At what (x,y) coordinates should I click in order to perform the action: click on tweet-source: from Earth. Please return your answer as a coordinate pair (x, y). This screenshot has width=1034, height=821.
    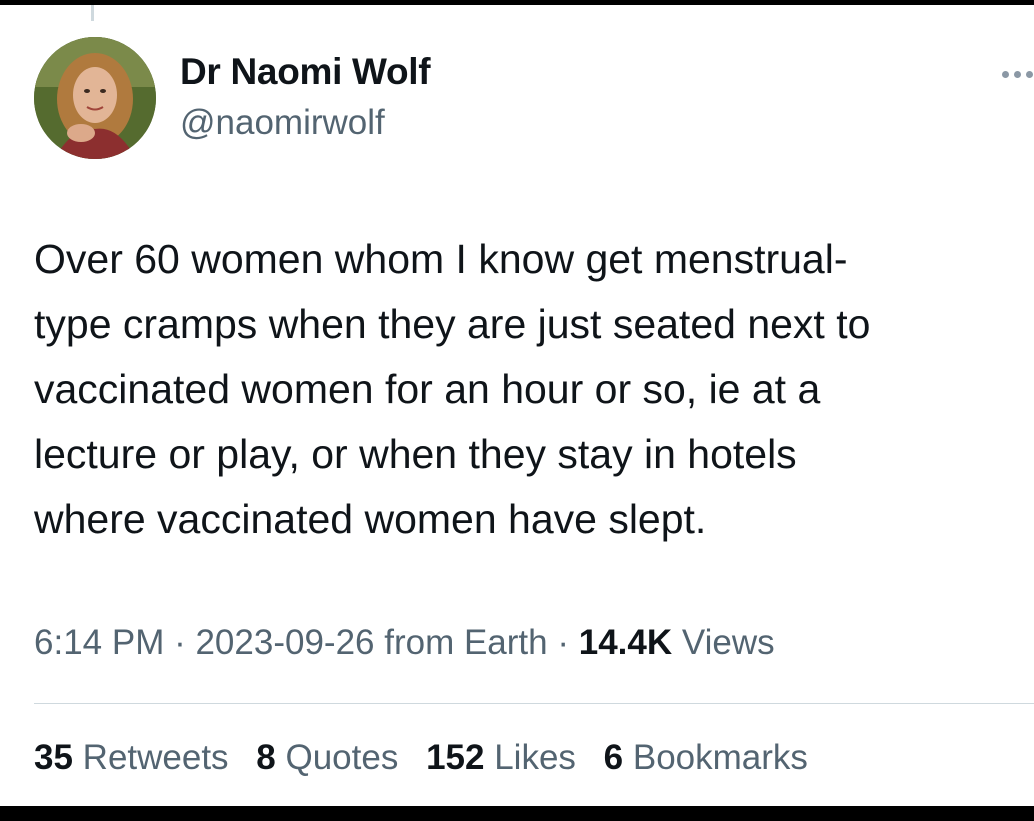
    Looking at the image, I should click on (461, 642).